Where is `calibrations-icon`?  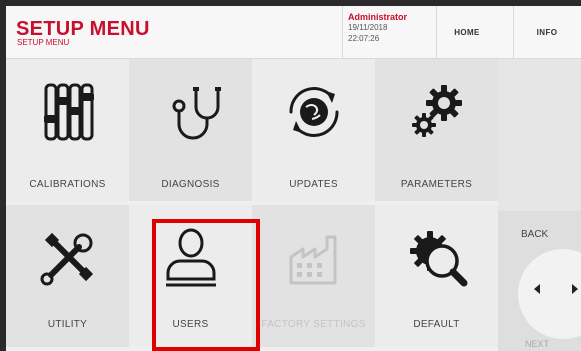
calibrations-icon is located at coordinates (67, 112).